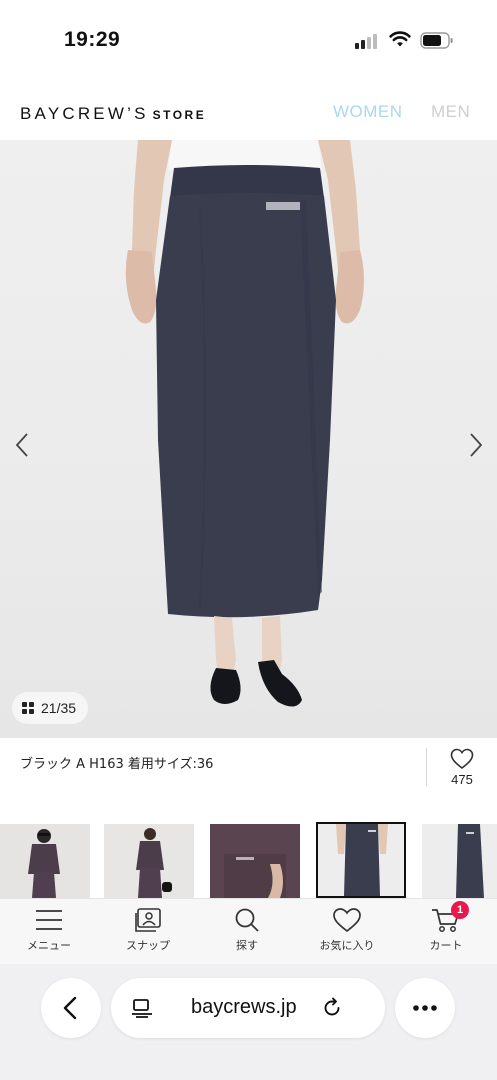  What do you see at coordinates (446, 945) in the screenshot?
I see `tab-cart-label: カート` at bounding box center [446, 945].